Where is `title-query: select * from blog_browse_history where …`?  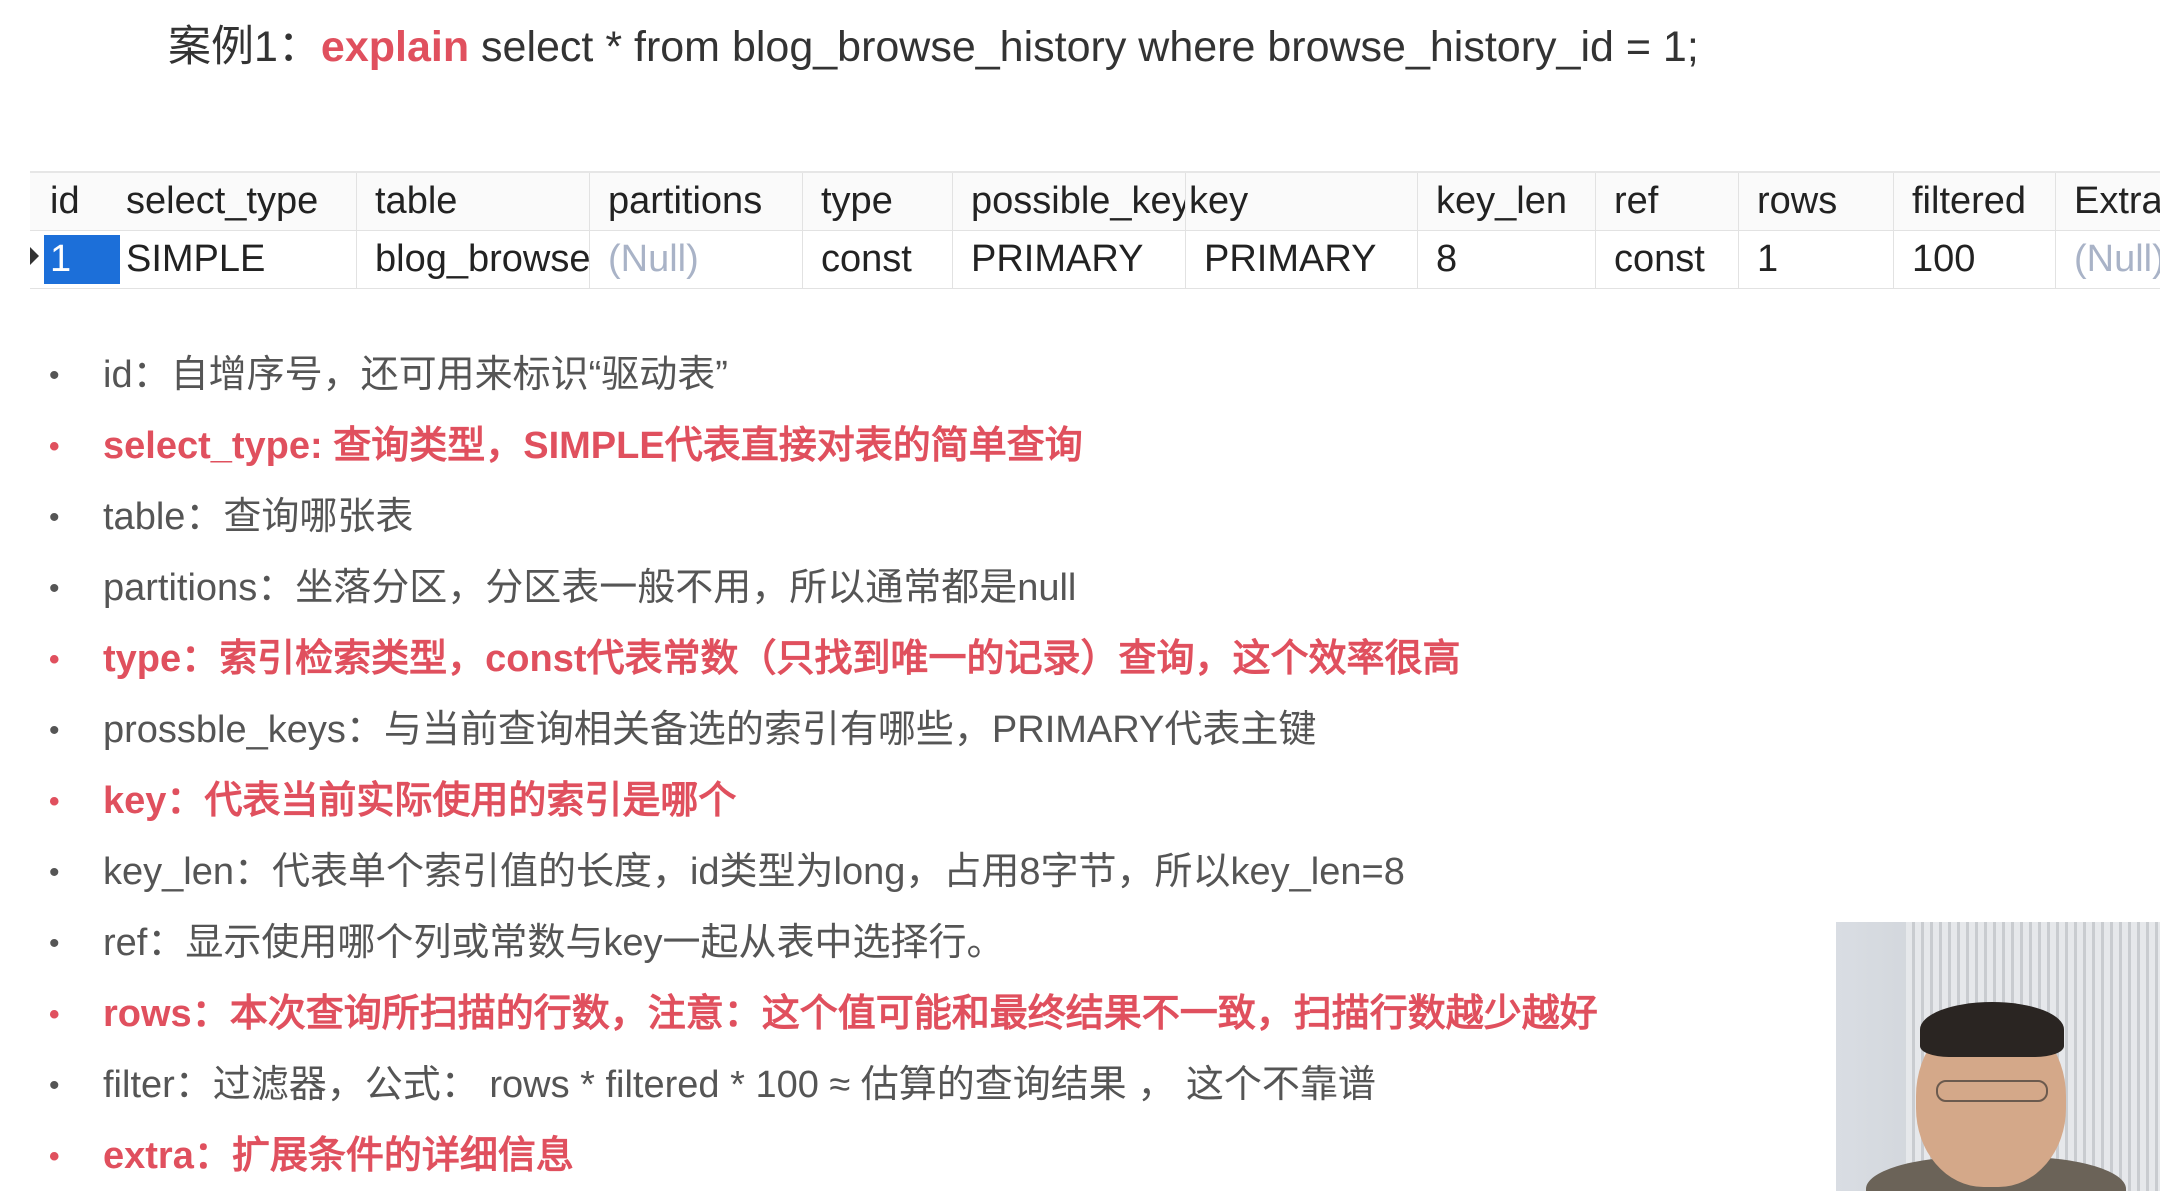
title-query: select * from blog_browse_history where … is located at coordinates (1084, 47).